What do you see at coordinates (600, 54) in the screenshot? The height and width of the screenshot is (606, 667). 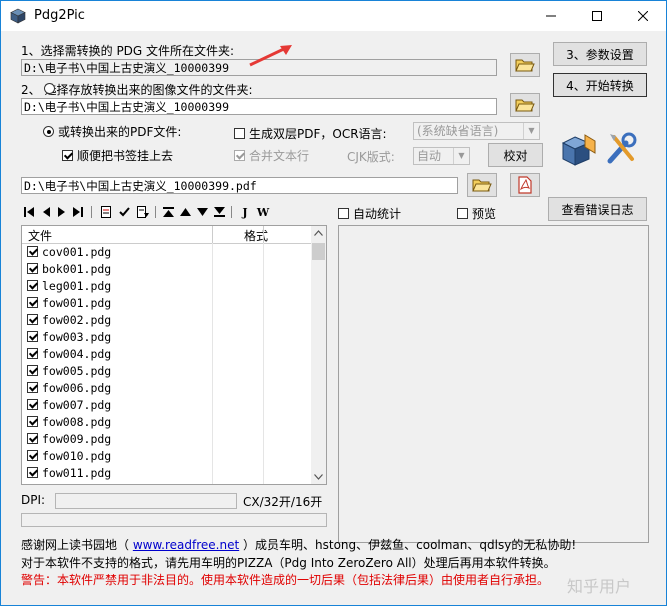 I see `params-button: 3、参数设置` at bounding box center [600, 54].